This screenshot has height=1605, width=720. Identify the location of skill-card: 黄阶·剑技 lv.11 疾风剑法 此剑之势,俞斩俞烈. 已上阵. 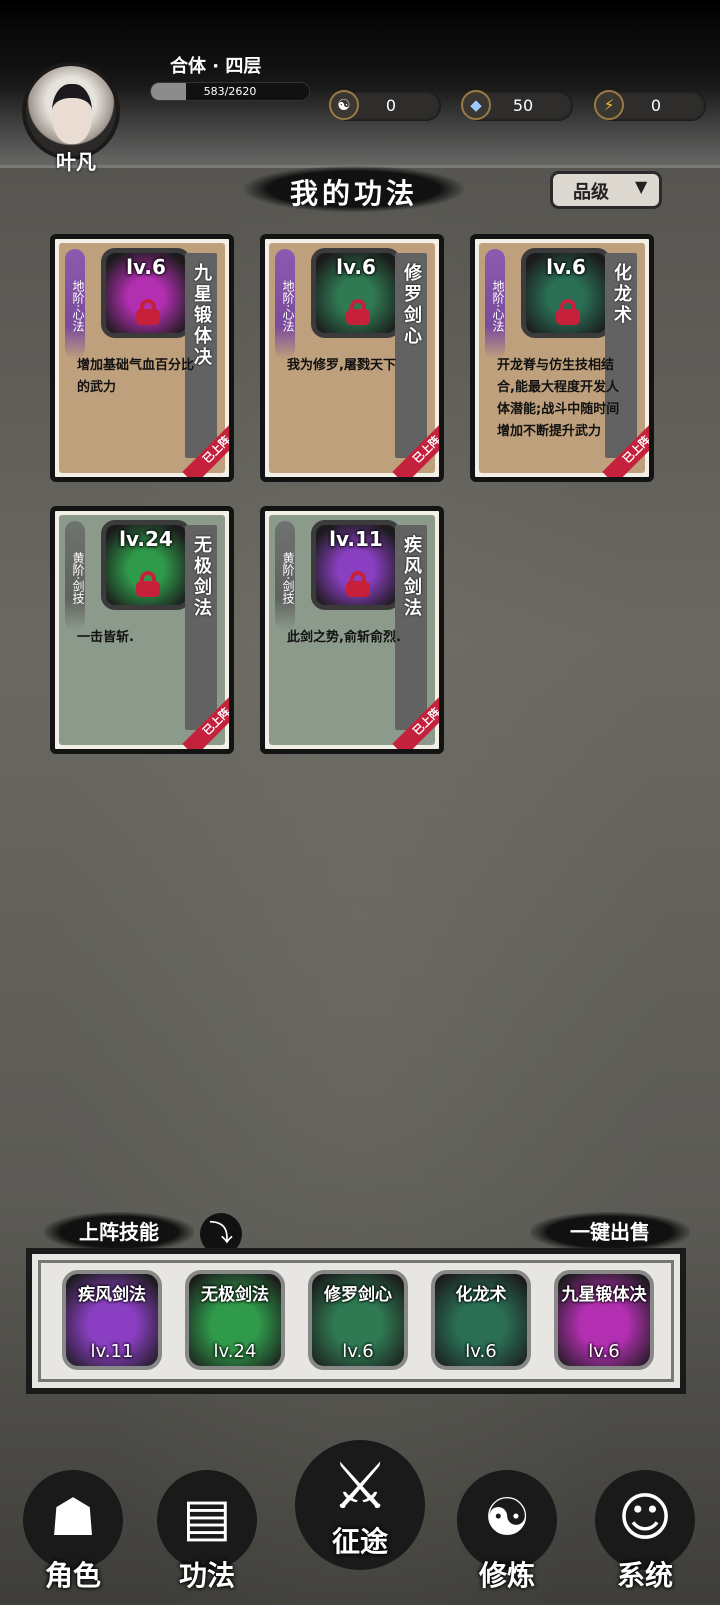
(352, 630).